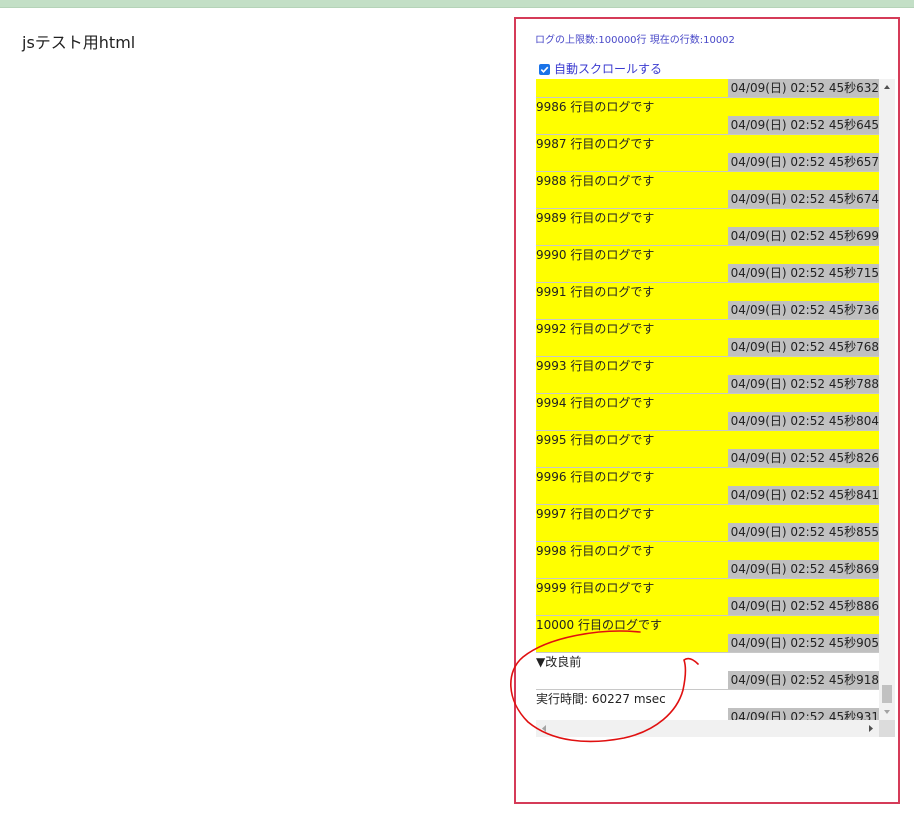  Describe the element at coordinates (544, 69) in the screenshot. I see `checkmark-icon` at that location.